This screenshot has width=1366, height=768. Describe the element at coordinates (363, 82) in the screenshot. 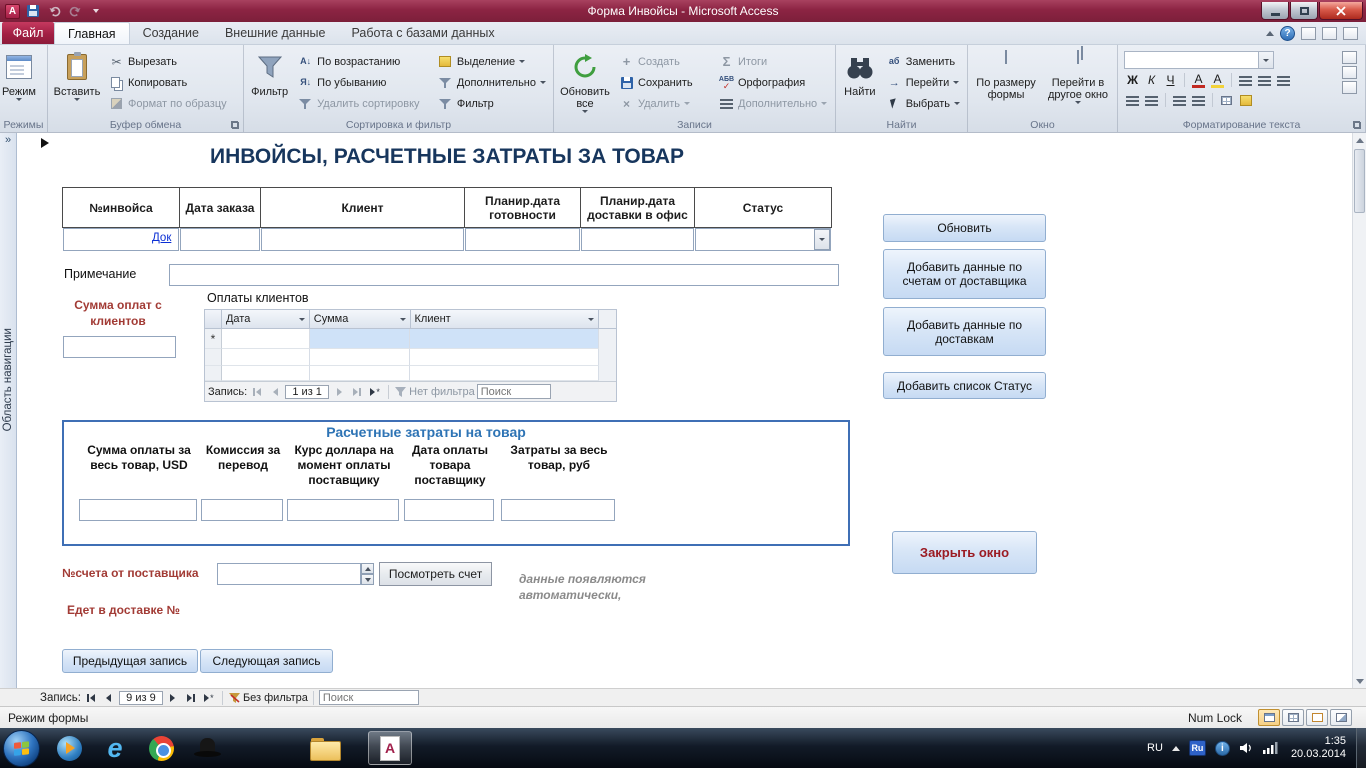

I see `sort-descending-button: Я↓ По убыванию` at that location.